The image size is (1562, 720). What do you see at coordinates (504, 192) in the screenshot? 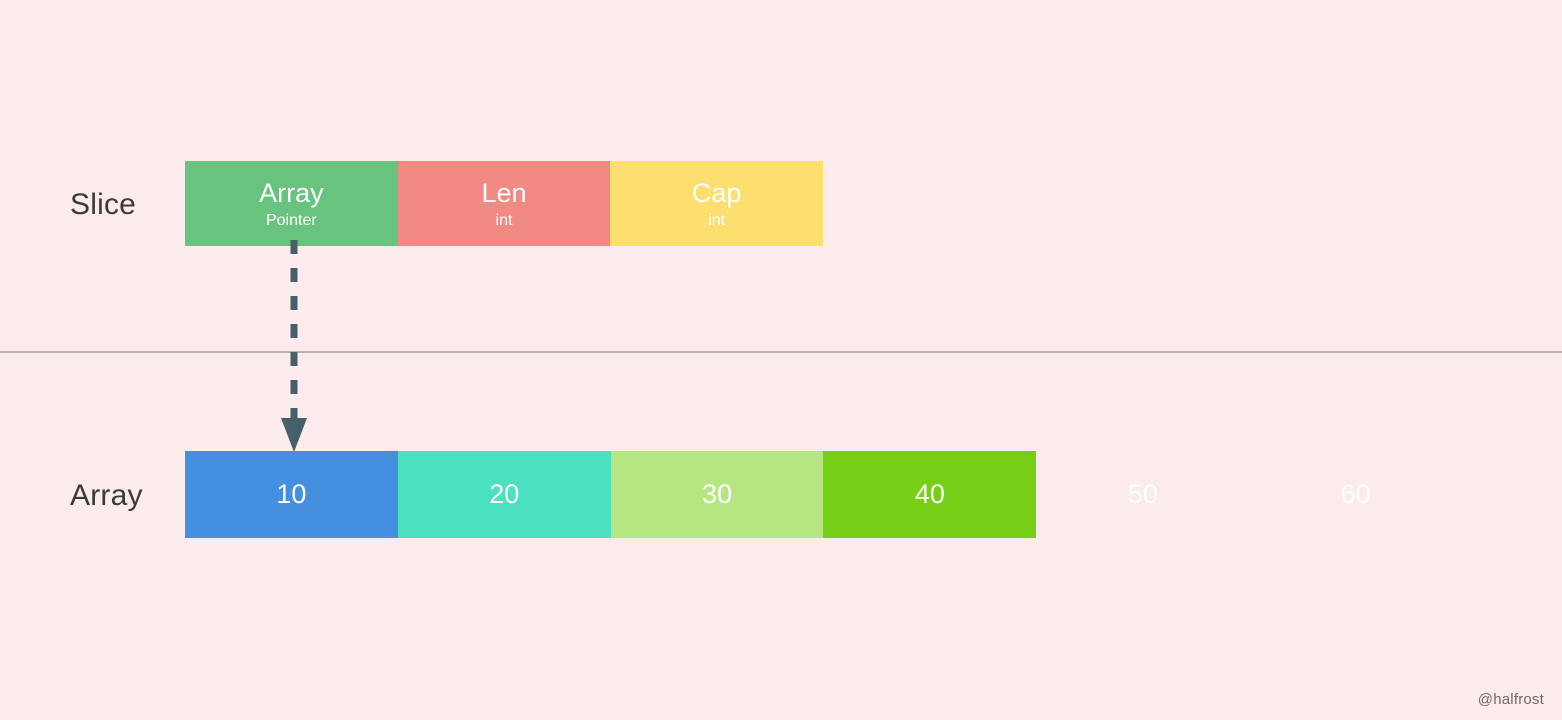
I see `slice-cell-title: Len` at bounding box center [504, 192].